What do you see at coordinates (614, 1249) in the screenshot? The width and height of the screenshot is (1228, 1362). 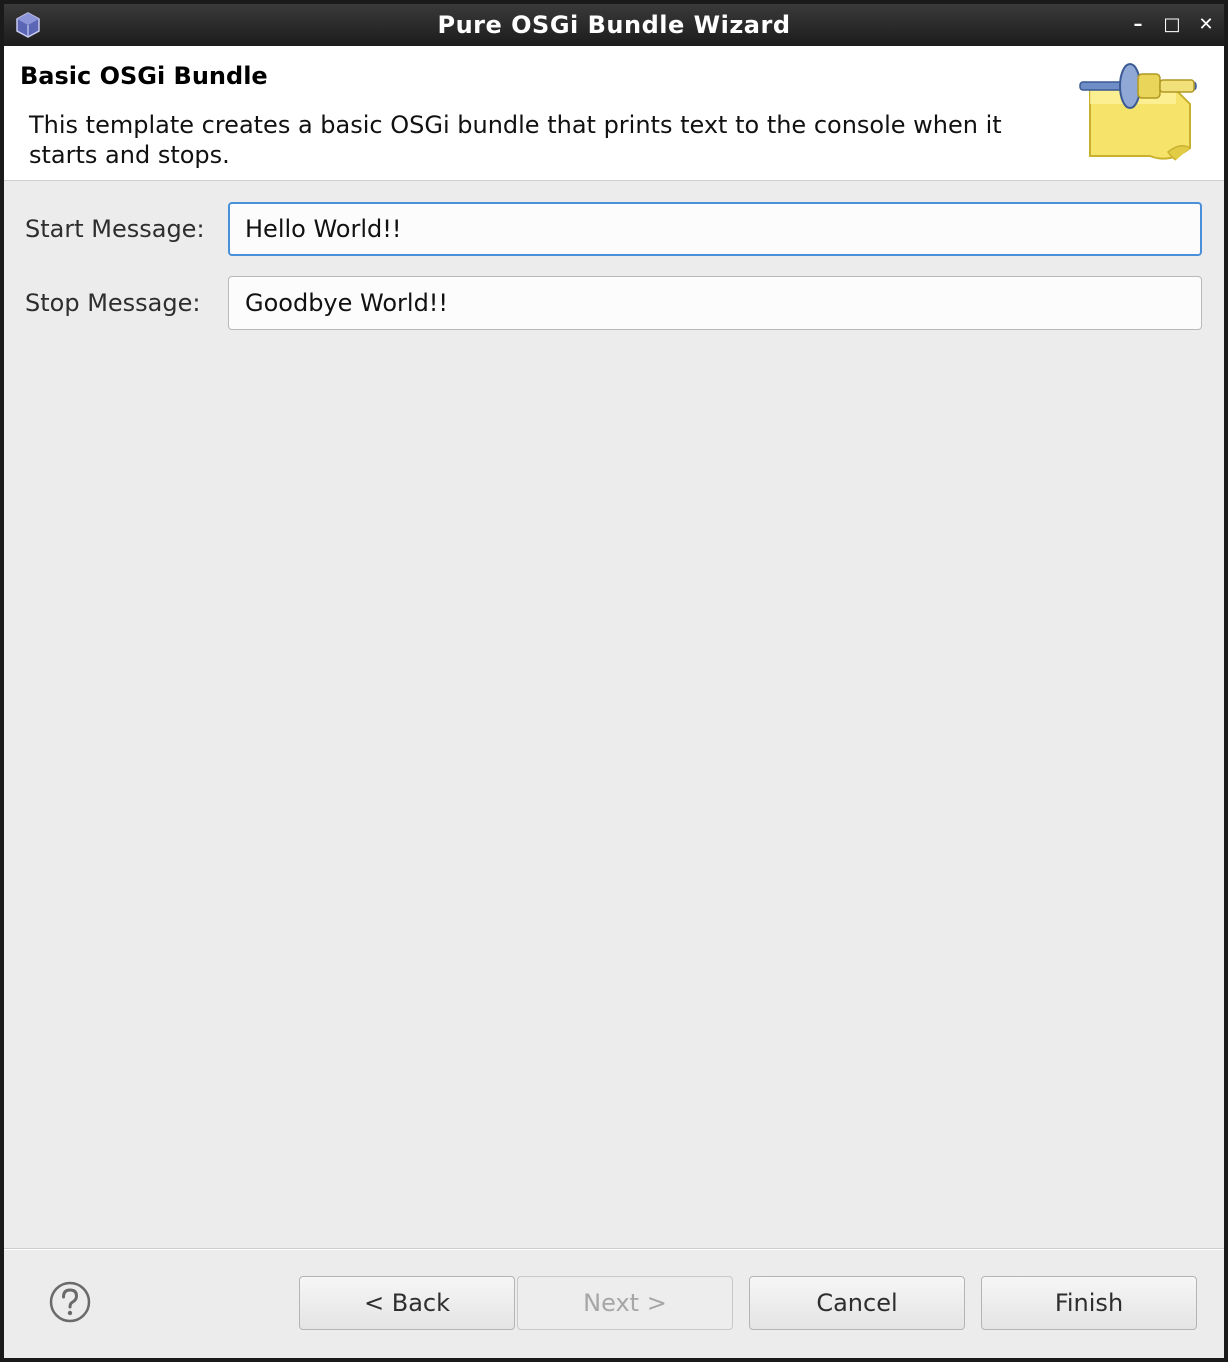 I see `button-bar-separator` at bounding box center [614, 1249].